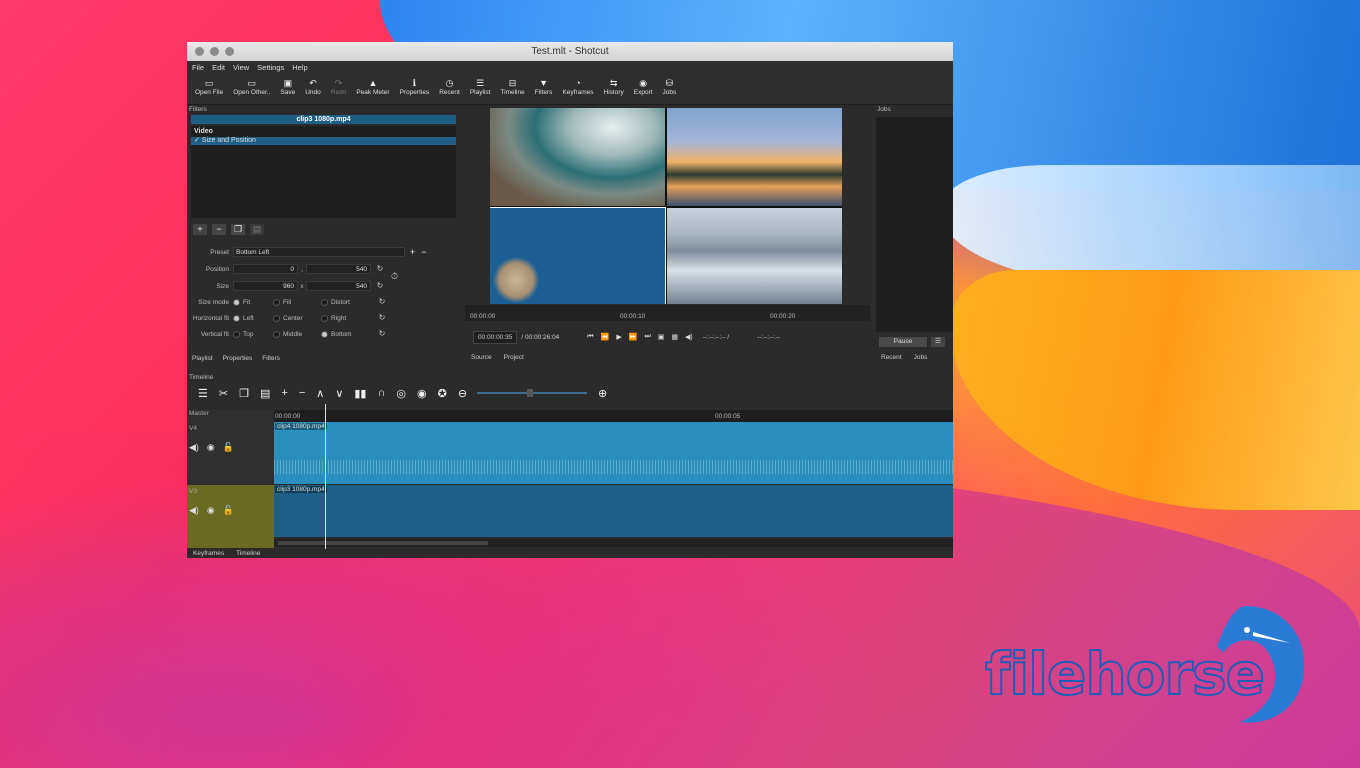  What do you see at coordinates (605, 337) in the screenshot?
I see `rewind-icon: ⏪` at bounding box center [605, 337].